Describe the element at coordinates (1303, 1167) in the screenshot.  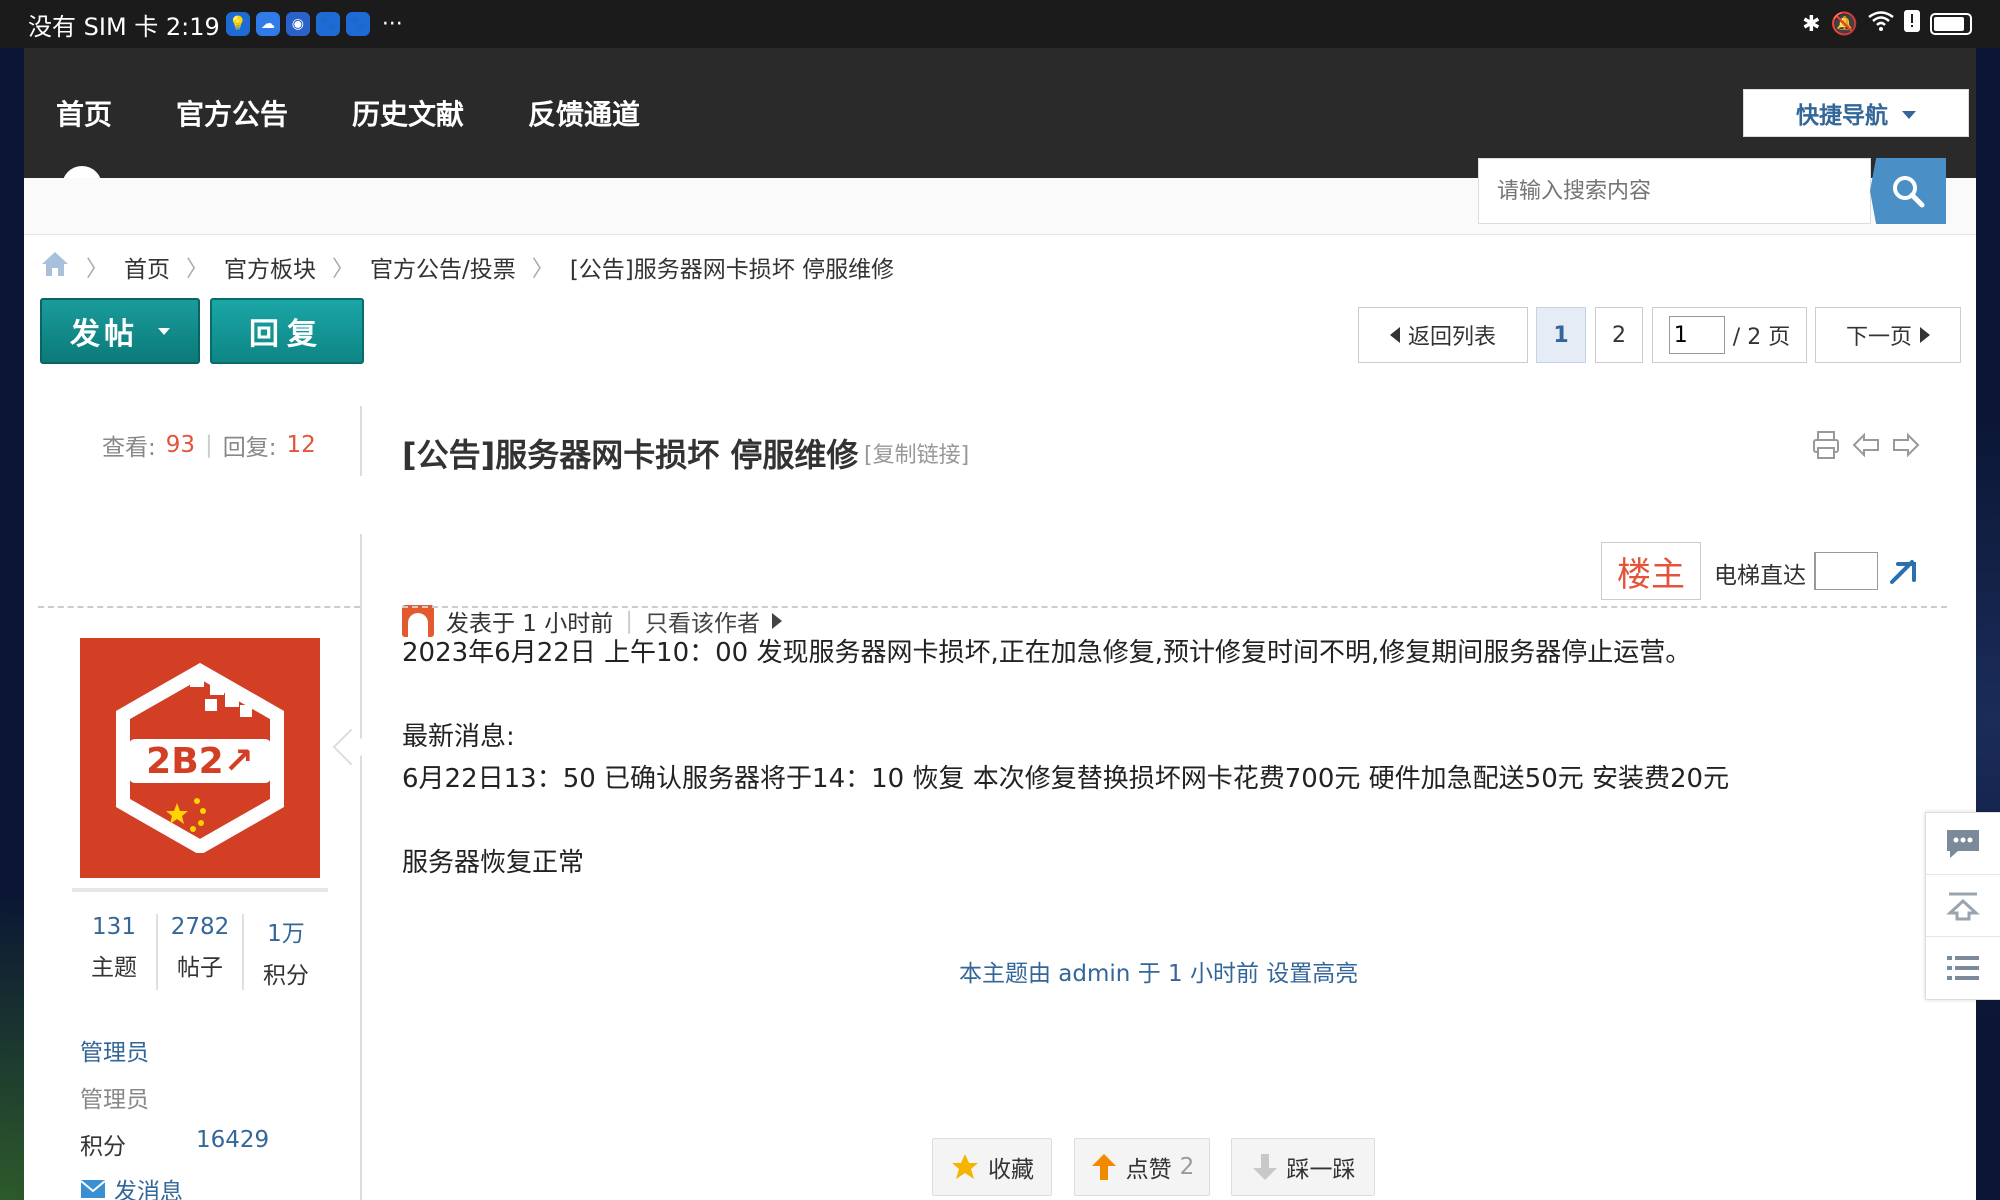
I see `dislike-button: 踩一踩` at that location.